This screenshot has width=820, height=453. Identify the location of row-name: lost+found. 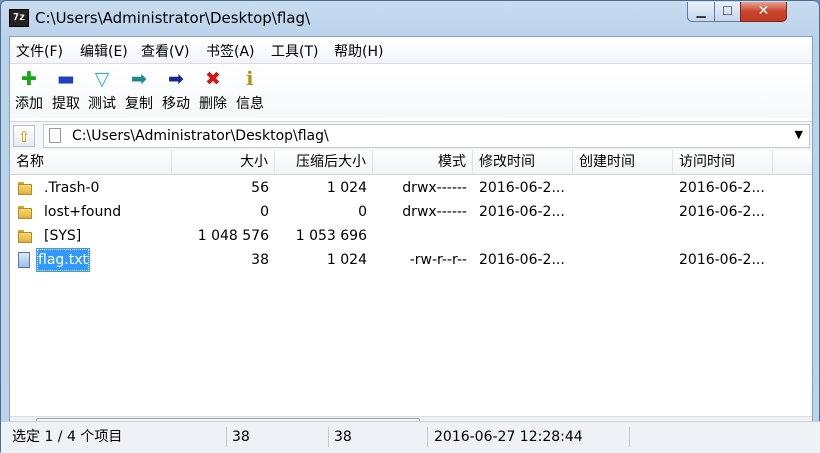
(83, 212).